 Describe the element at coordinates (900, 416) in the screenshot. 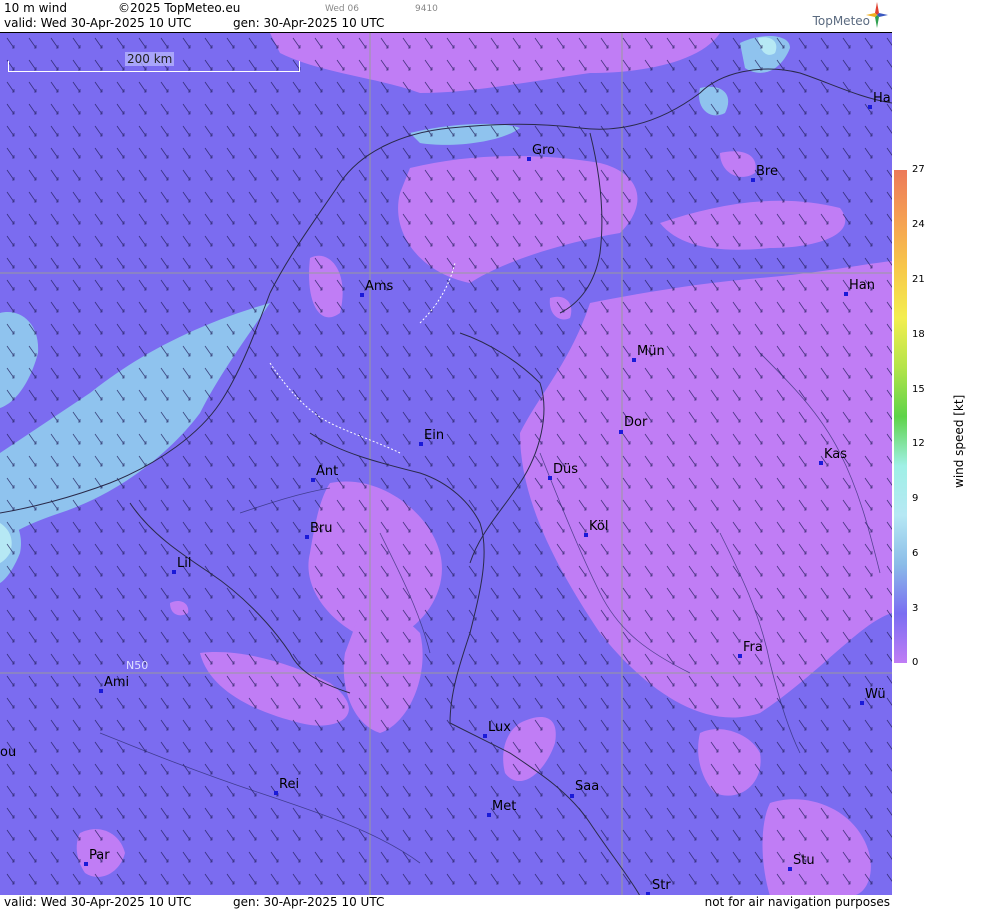

I see `legend-color-bar` at that location.